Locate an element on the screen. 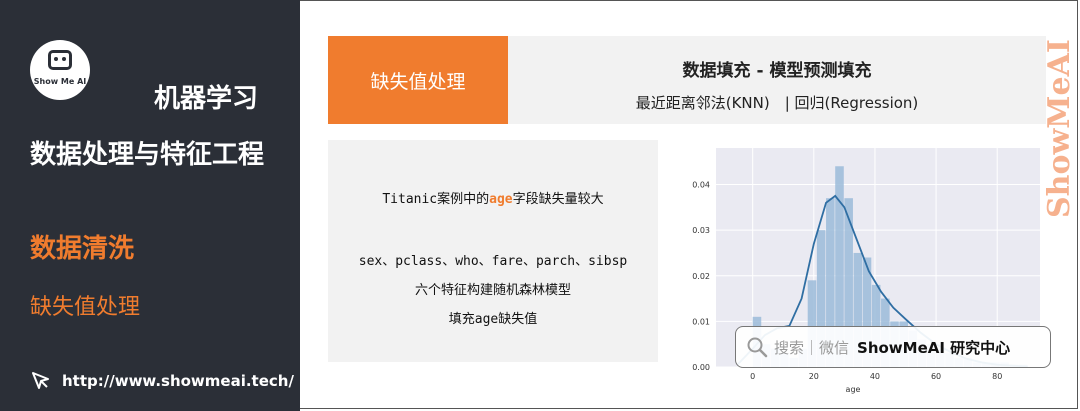  website-link: http://www.showmeai.tech/ is located at coordinates (162, 381).